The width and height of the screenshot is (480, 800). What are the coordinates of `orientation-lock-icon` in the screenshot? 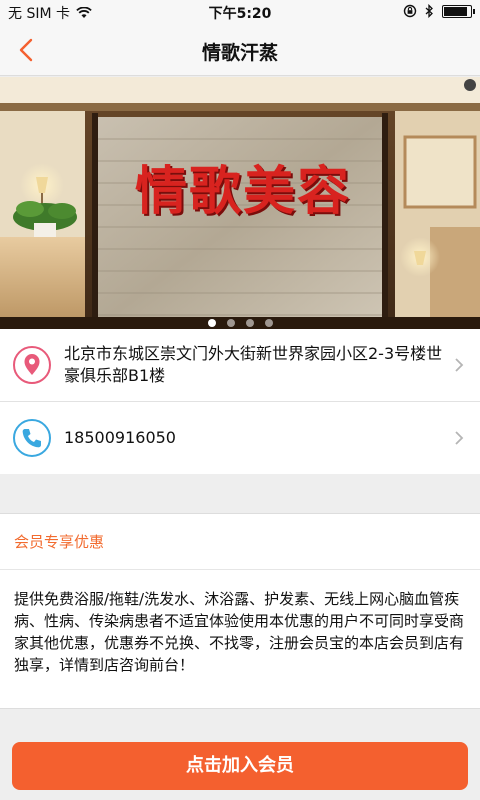 It's located at (410, 11).